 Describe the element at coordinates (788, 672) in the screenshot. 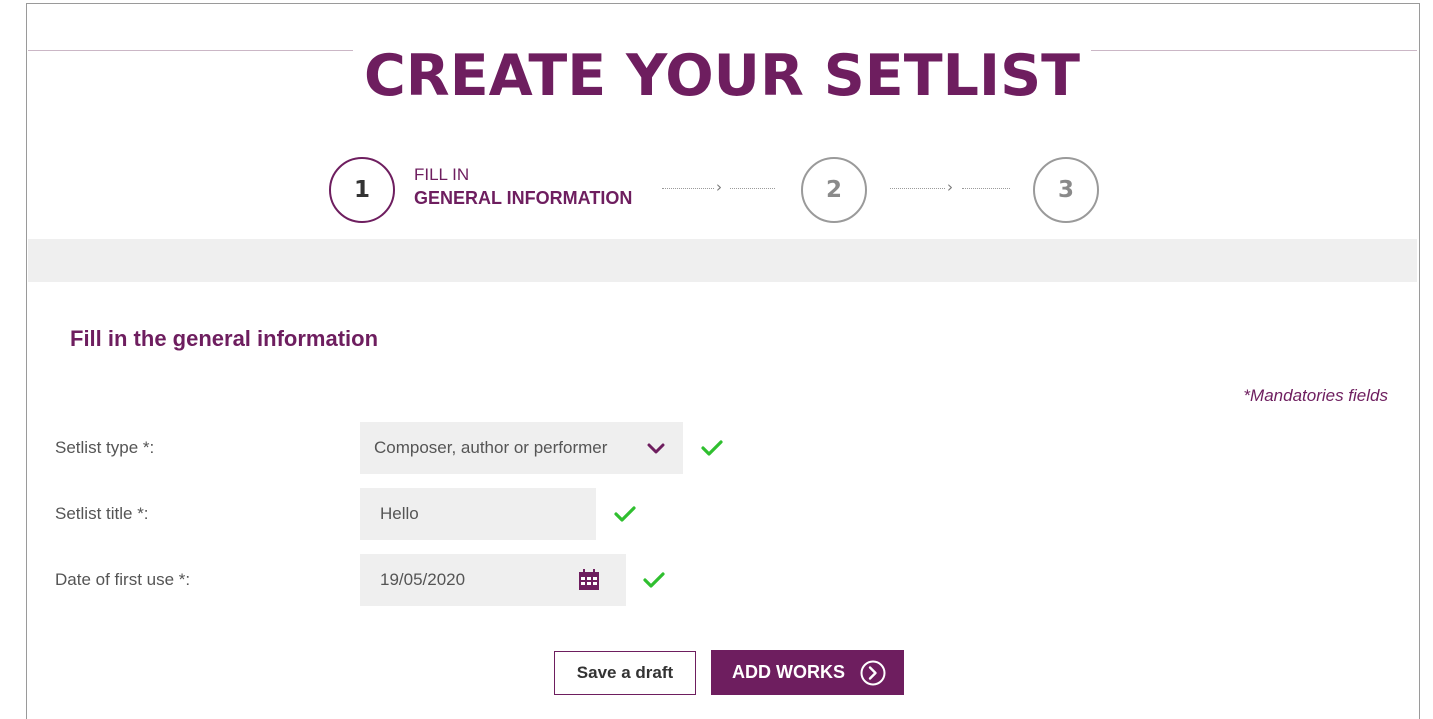

I see `add-works-label: ADD WORKS` at that location.